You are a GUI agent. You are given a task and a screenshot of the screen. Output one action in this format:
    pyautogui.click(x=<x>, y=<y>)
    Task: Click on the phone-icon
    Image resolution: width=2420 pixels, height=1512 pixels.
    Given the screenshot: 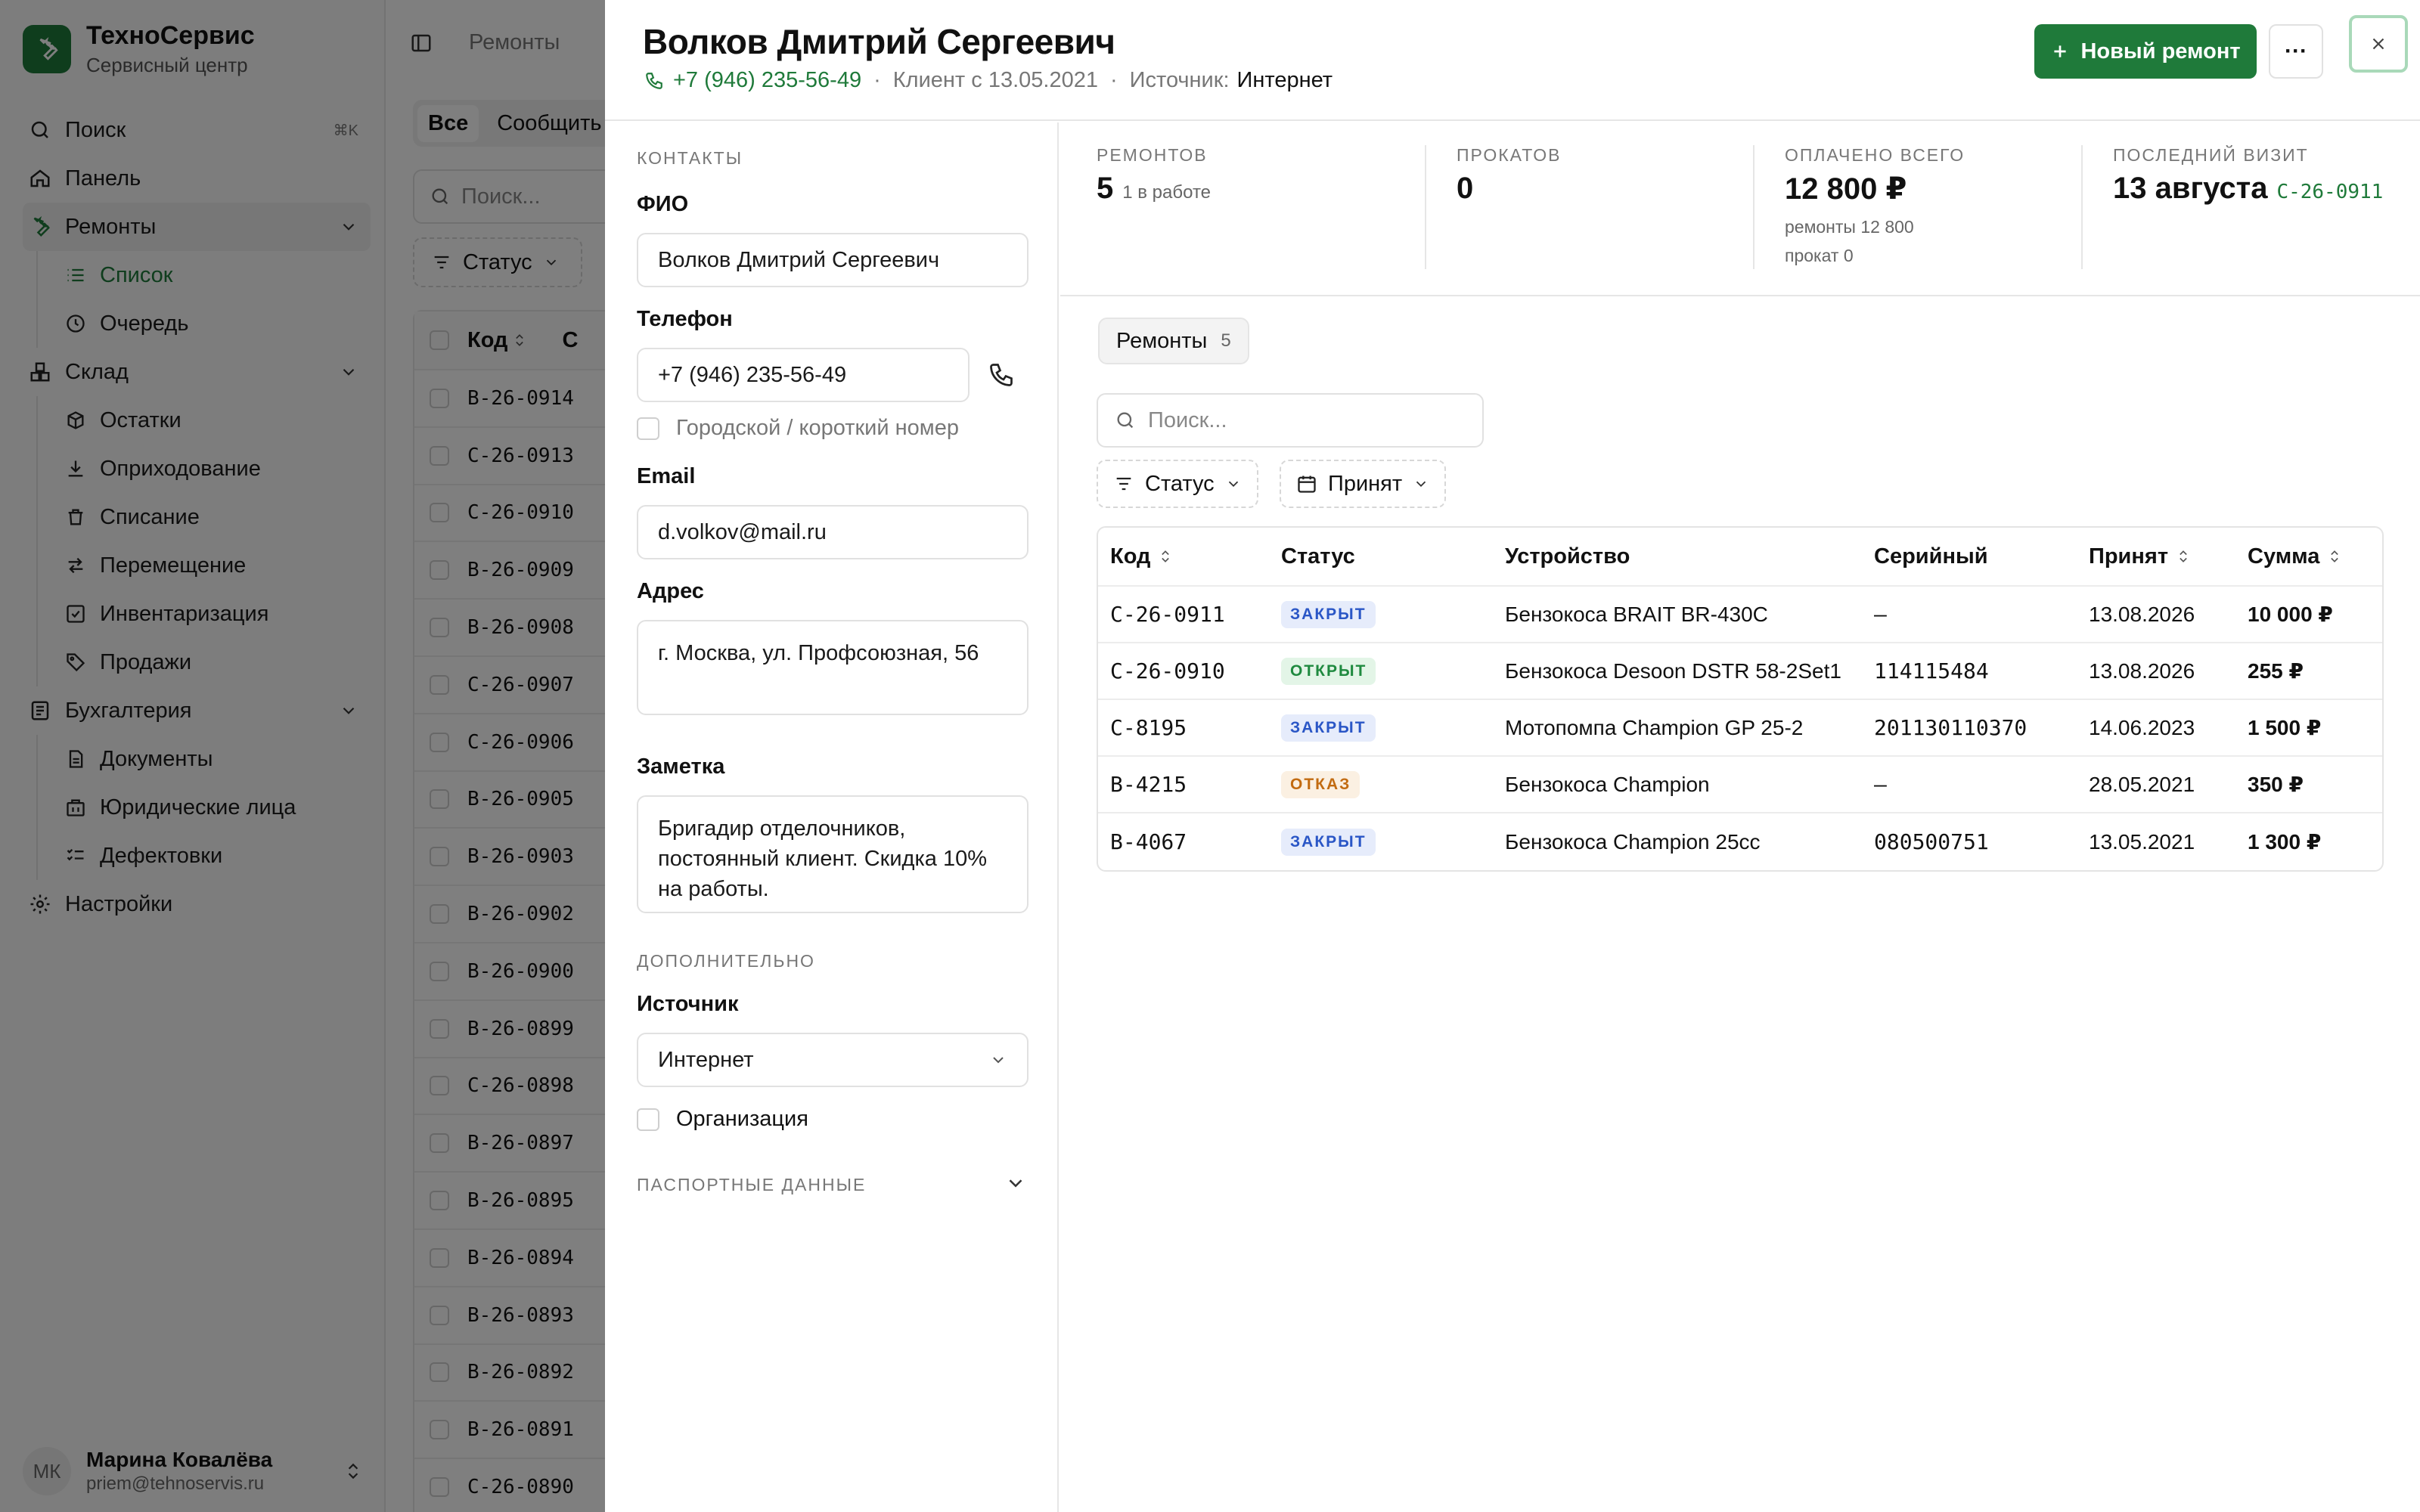 What is the action you would take?
    pyautogui.click(x=1001, y=375)
    